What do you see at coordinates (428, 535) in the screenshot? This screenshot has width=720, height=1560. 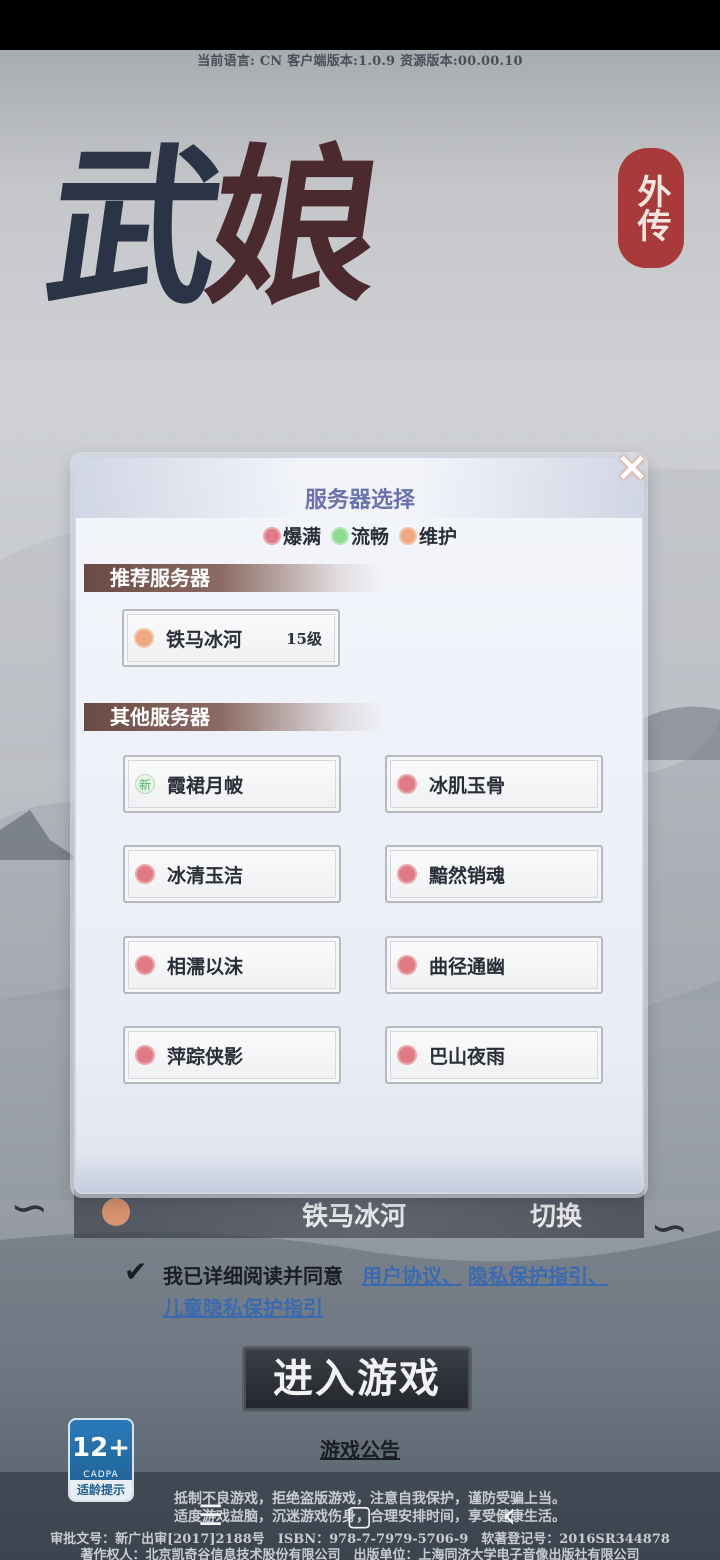 I see `legend-maintenance: 维护` at bounding box center [428, 535].